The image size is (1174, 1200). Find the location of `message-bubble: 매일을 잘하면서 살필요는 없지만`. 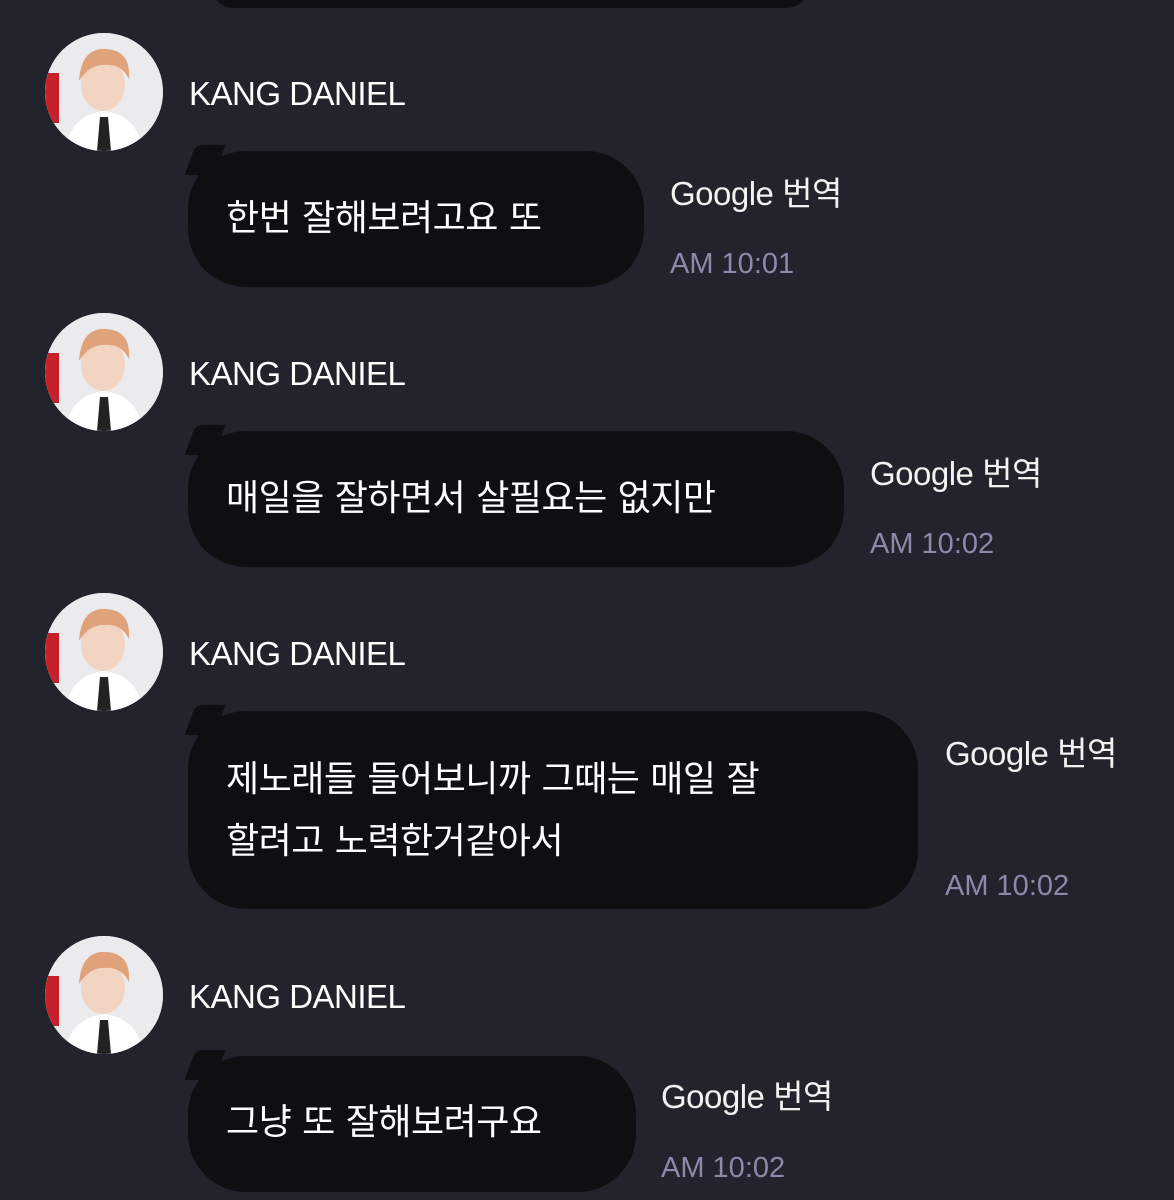

message-bubble: 매일을 잘하면서 살필요는 없지만 is located at coordinates (516, 499).